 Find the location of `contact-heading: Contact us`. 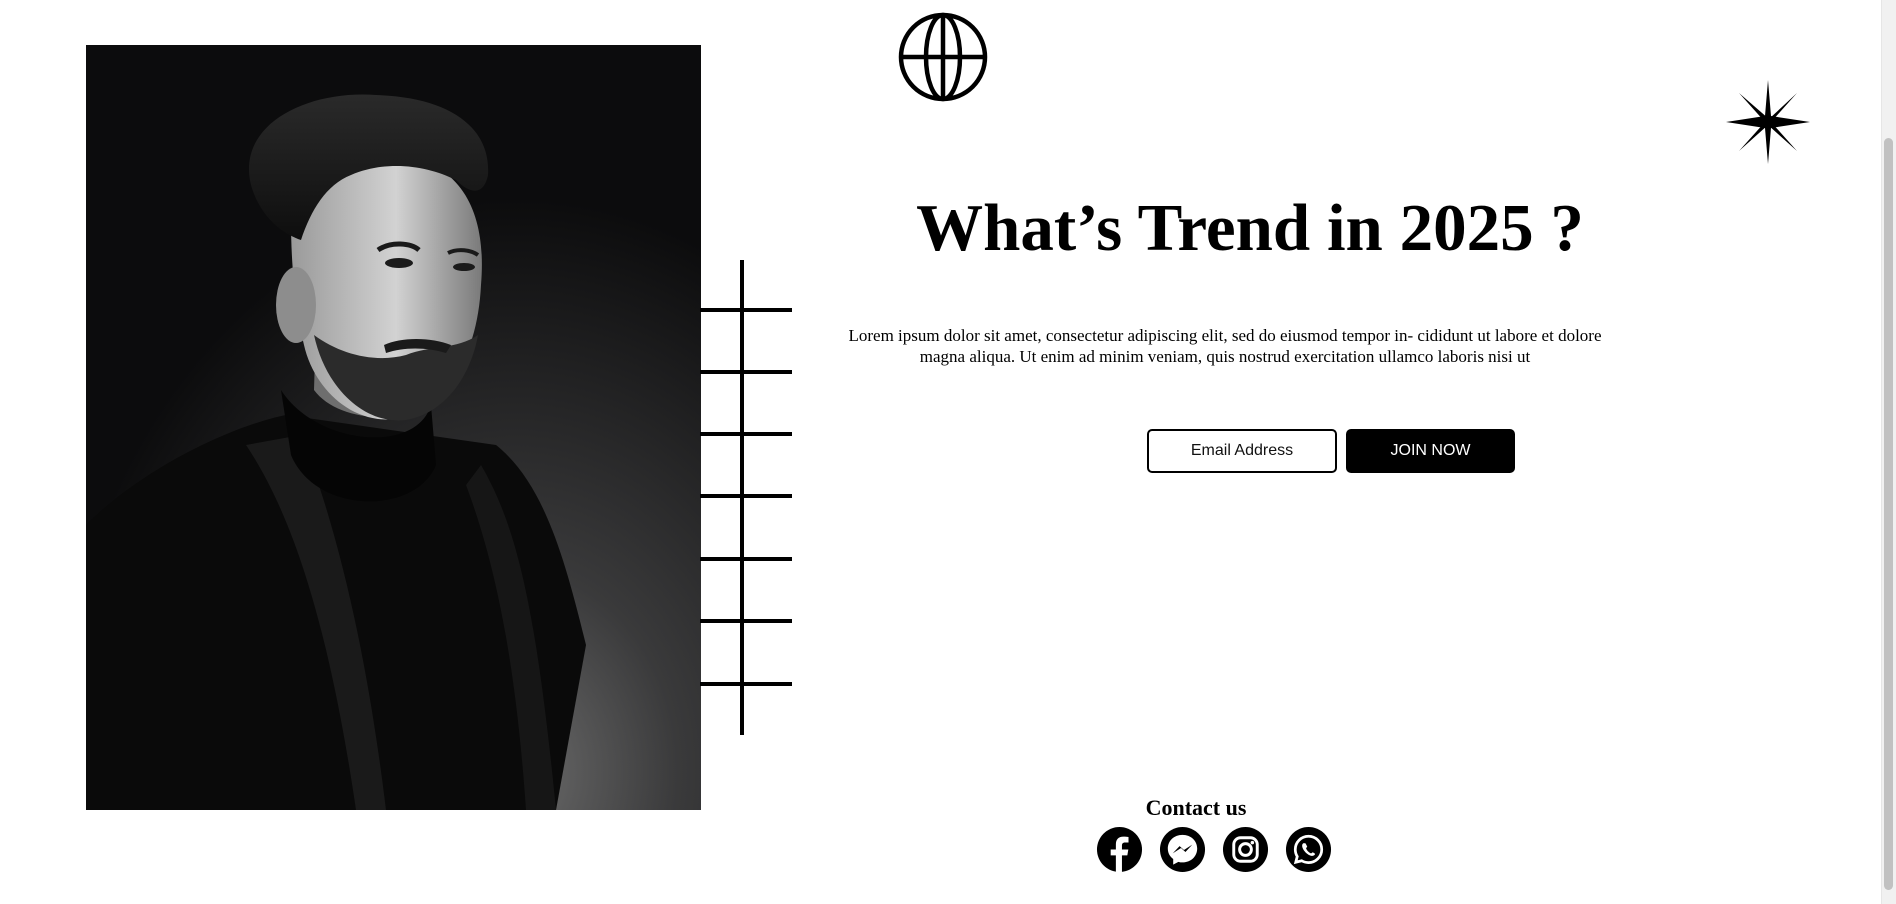

contact-heading: Contact us is located at coordinates (1196, 807).